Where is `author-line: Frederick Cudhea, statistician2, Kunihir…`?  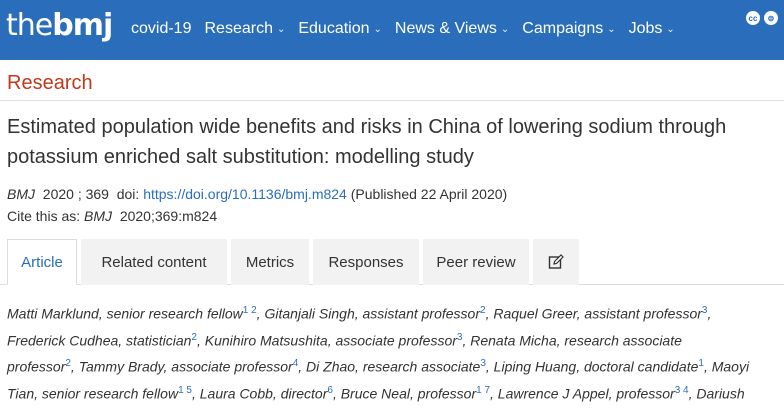
author-line: Frederick Cudhea, statistician2, Kunihir… is located at coordinates (395, 339).